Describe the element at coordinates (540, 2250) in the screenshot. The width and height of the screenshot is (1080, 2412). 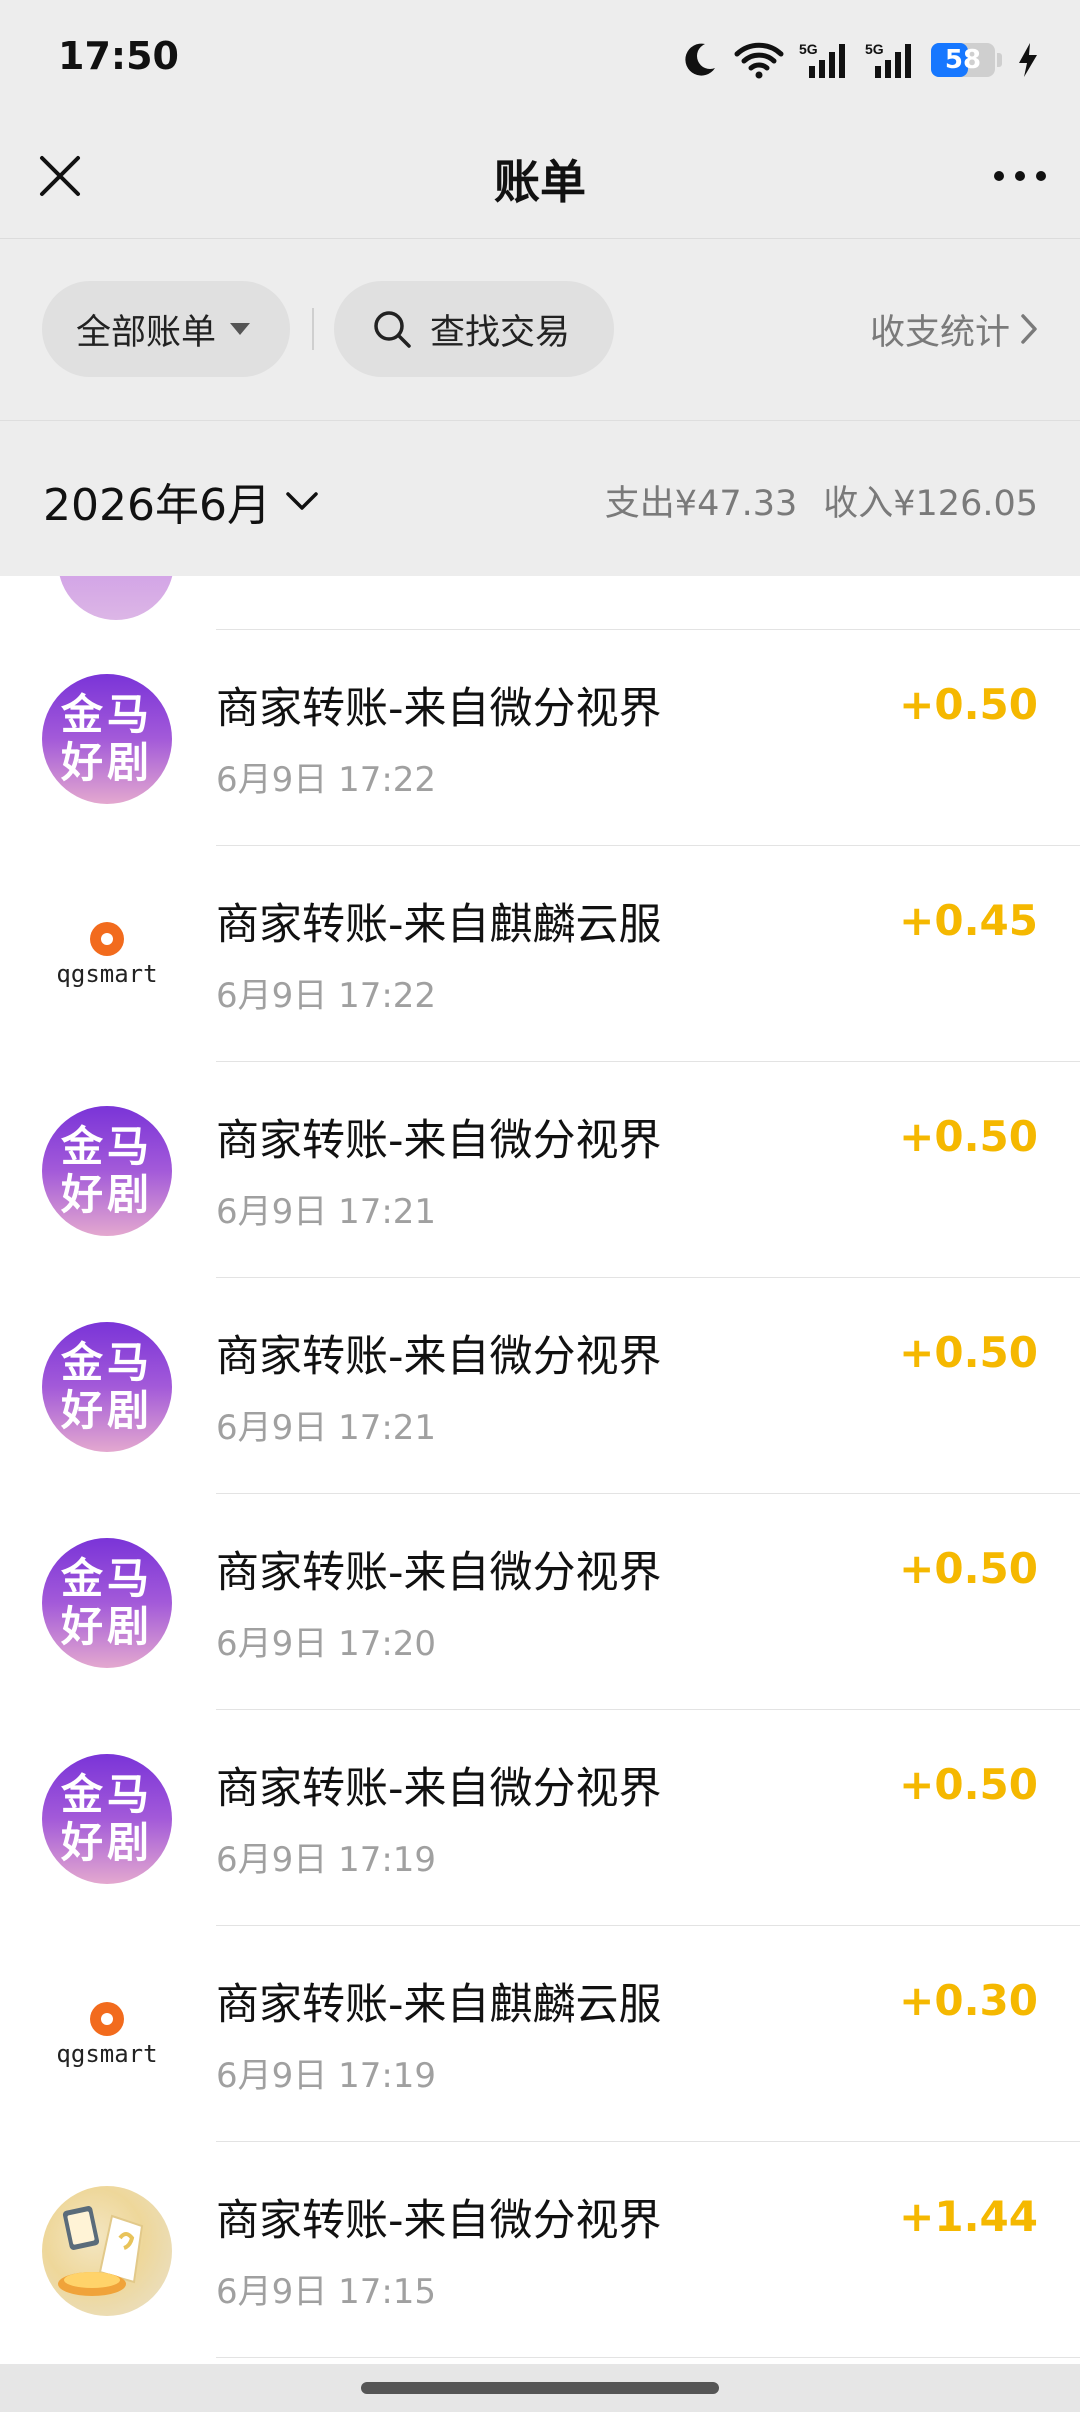
I see `transaction-row: 商家转账-来自微分视界 6月9日 17:15 +1.44` at that location.